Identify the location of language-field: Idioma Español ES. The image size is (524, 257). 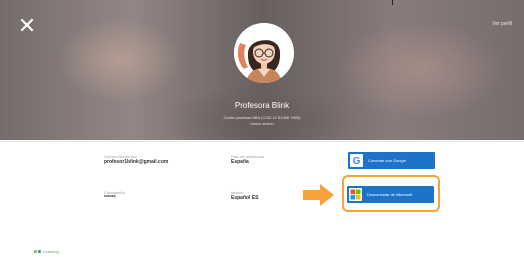
(245, 196).